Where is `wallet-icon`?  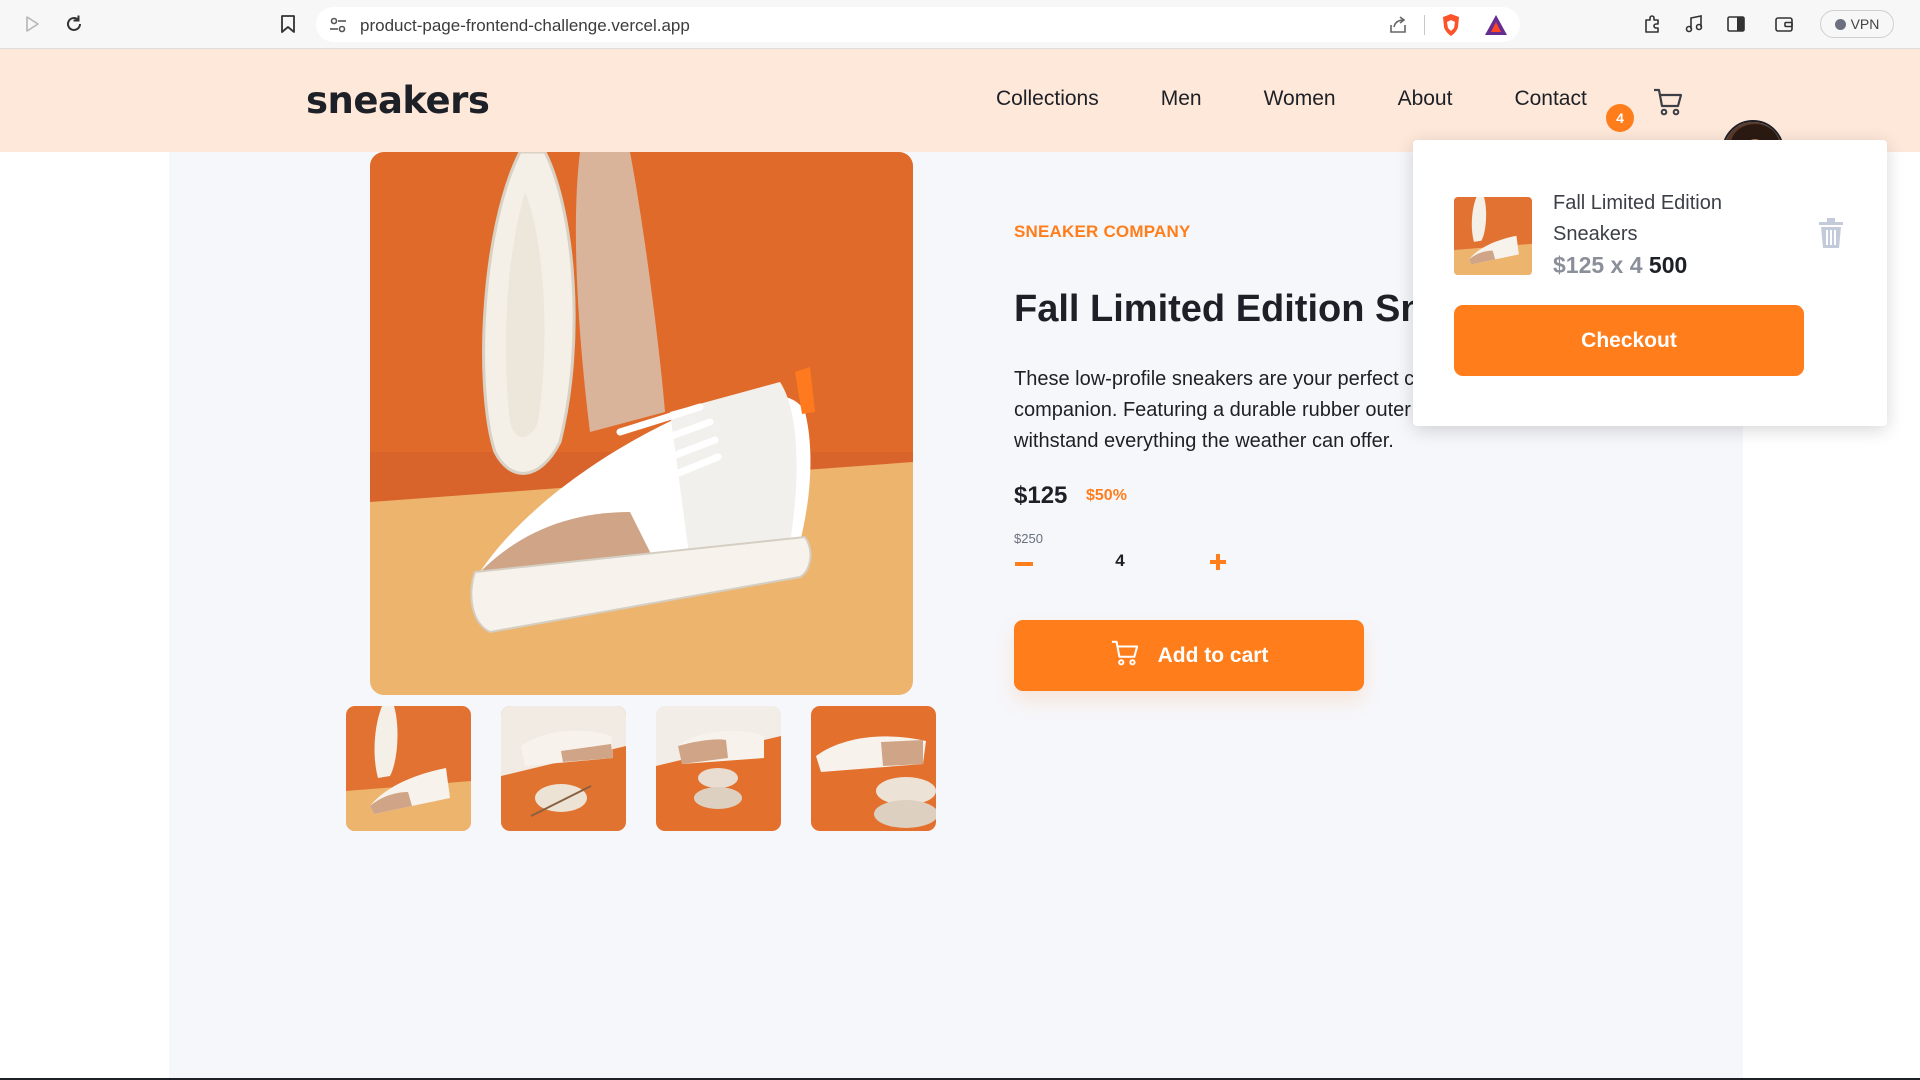
wallet-icon is located at coordinates (1784, 24).